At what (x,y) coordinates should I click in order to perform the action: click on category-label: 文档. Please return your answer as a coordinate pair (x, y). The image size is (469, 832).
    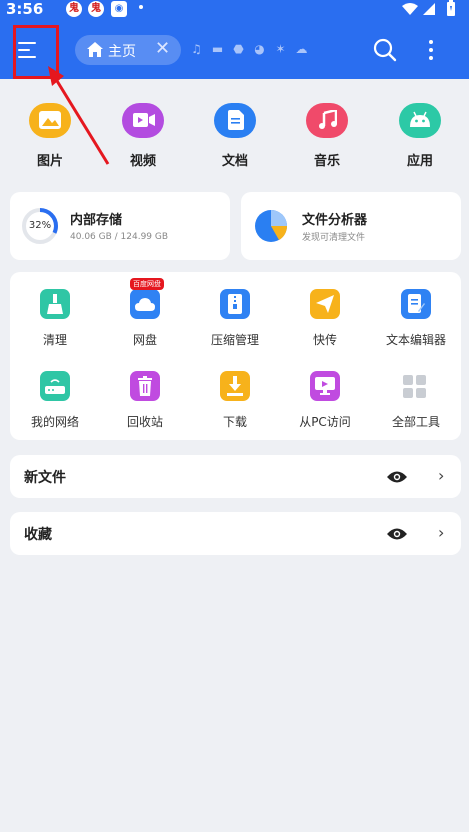
    Looking at the image, I should click on (234, 161).